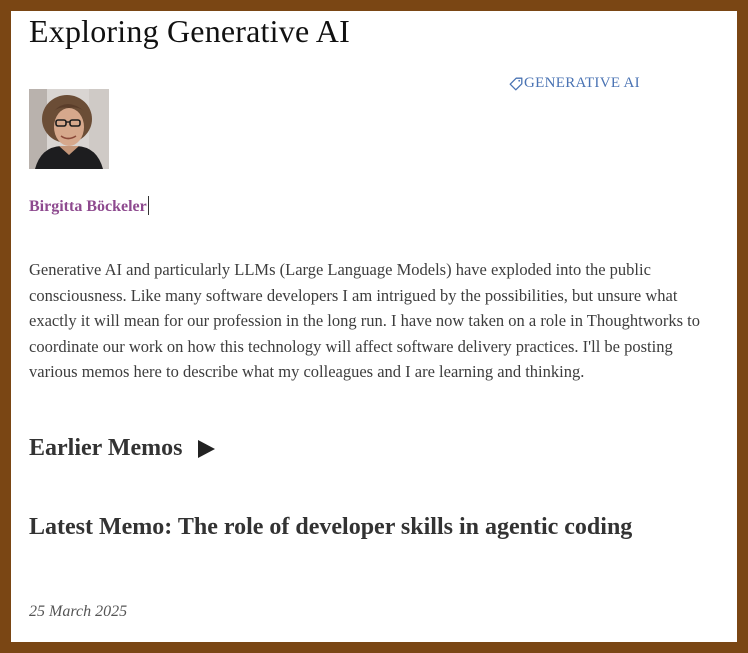 The image size is (748, 653). What do you see at coordinates (516, 83) in the screenshot?
I see `tag-icon` at bounding box center [516, 83].